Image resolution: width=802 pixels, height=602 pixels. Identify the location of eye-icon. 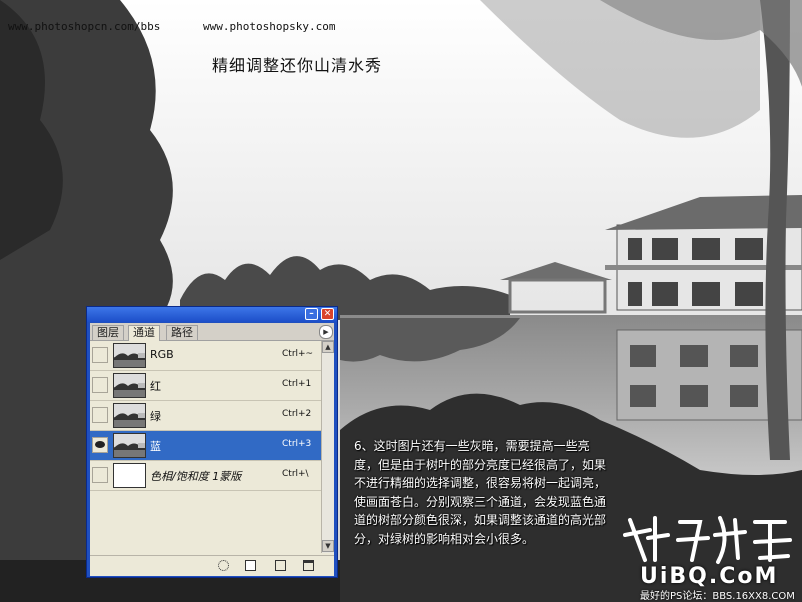
(100, 444).